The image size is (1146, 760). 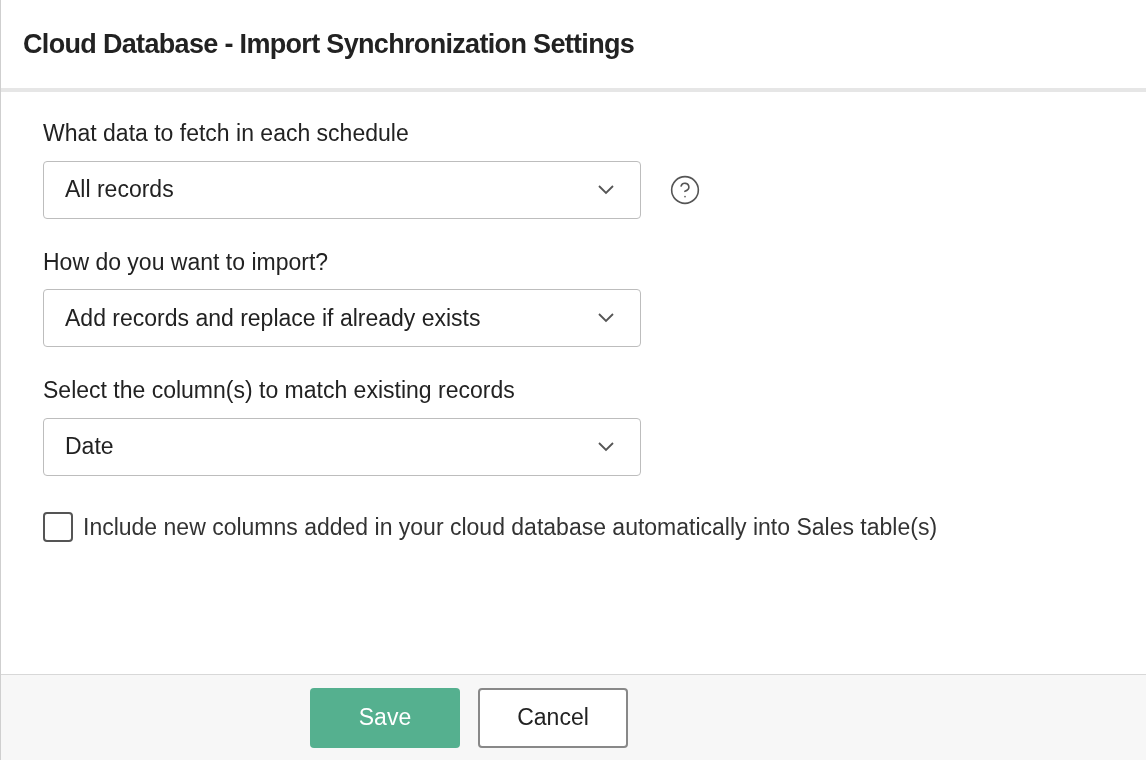 I want to click on cancel-button: Cancel, so click(x=553, y=717).